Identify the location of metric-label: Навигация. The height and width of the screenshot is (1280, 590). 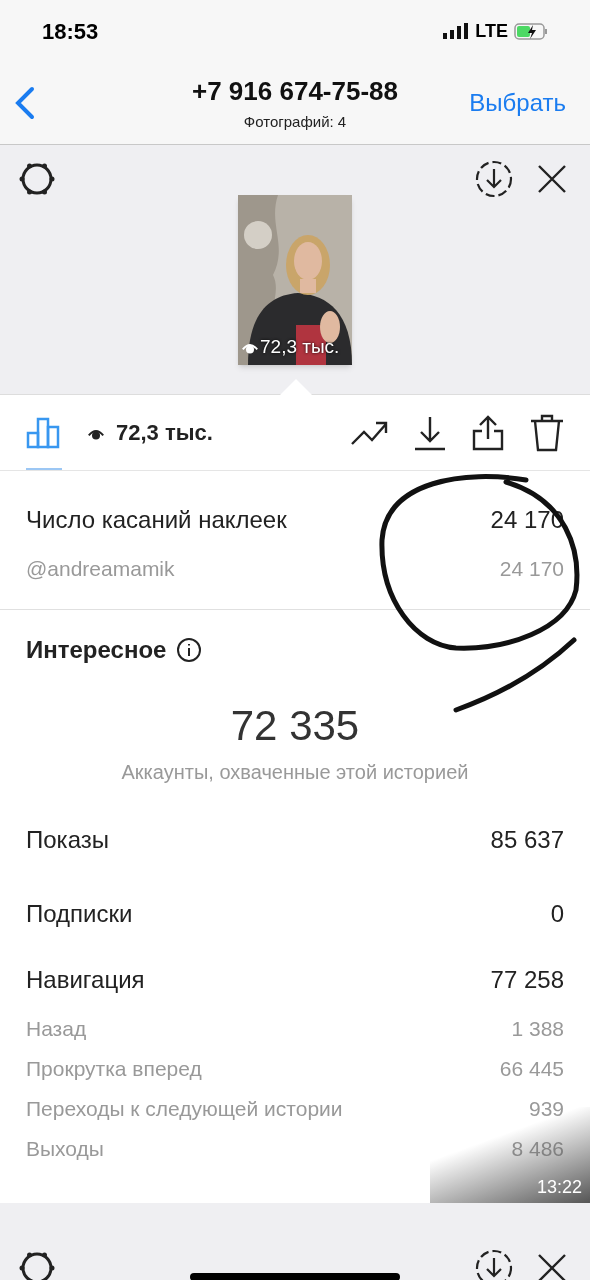
(85, 980).